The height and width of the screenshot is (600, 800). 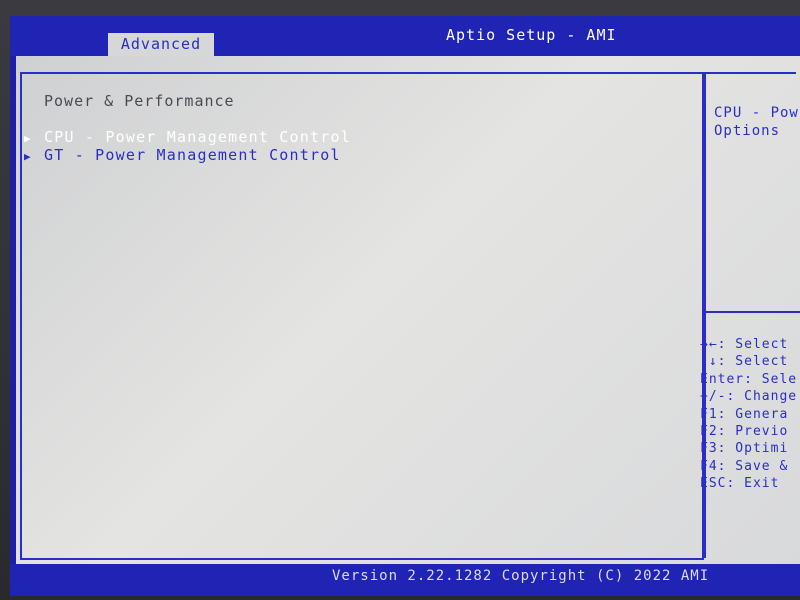 What do you see at coordinates (744, 414) in the screenshot?
I see `key-hint-f1: F1: Genera` at bounding box center [744, 414].